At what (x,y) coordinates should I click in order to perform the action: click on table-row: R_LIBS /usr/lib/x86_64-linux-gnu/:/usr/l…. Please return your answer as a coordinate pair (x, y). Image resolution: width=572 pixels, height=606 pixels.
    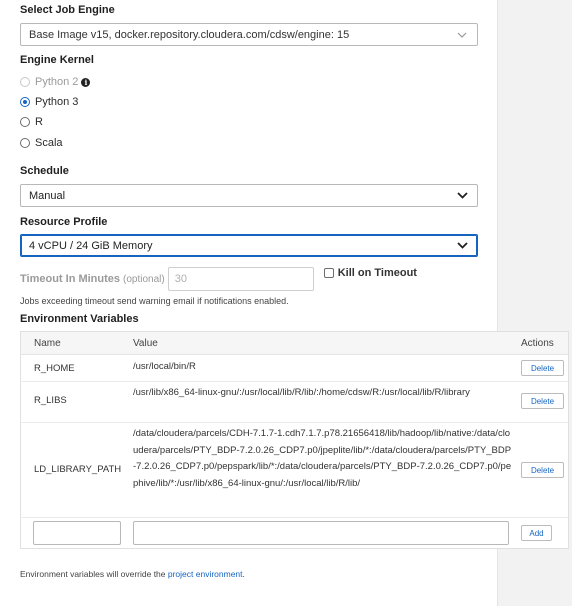
    Looking at the image, I should click on (294, 402).